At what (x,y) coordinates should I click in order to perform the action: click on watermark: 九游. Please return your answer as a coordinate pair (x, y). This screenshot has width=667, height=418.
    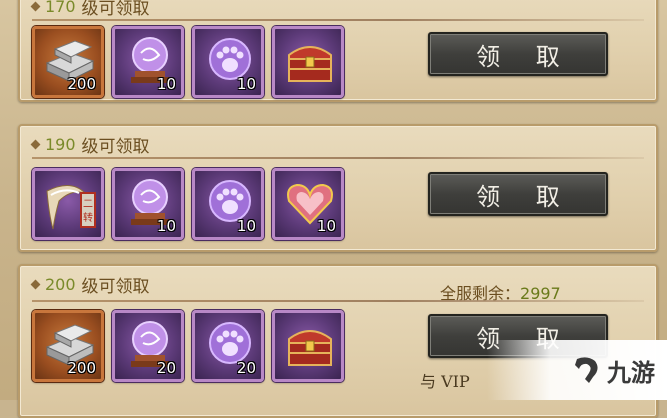
    Looking at the image, I should click on (577, 370).